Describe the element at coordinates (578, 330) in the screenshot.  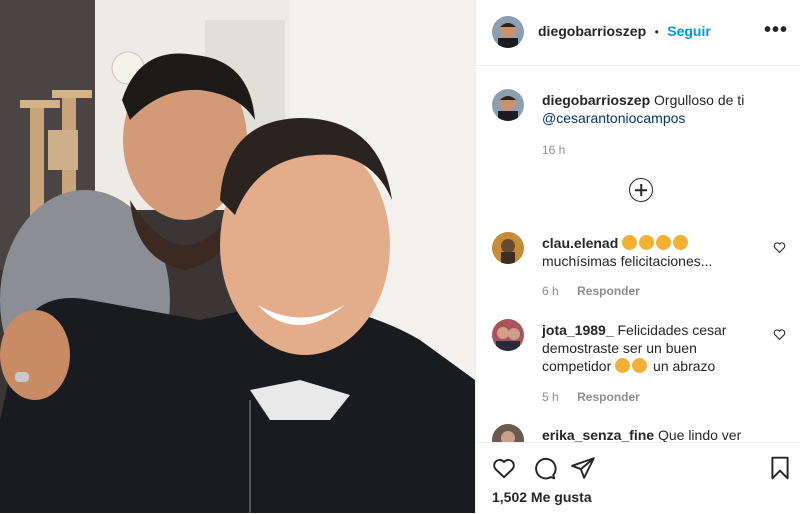
I see `comment-username: jota_1989_` at that location.